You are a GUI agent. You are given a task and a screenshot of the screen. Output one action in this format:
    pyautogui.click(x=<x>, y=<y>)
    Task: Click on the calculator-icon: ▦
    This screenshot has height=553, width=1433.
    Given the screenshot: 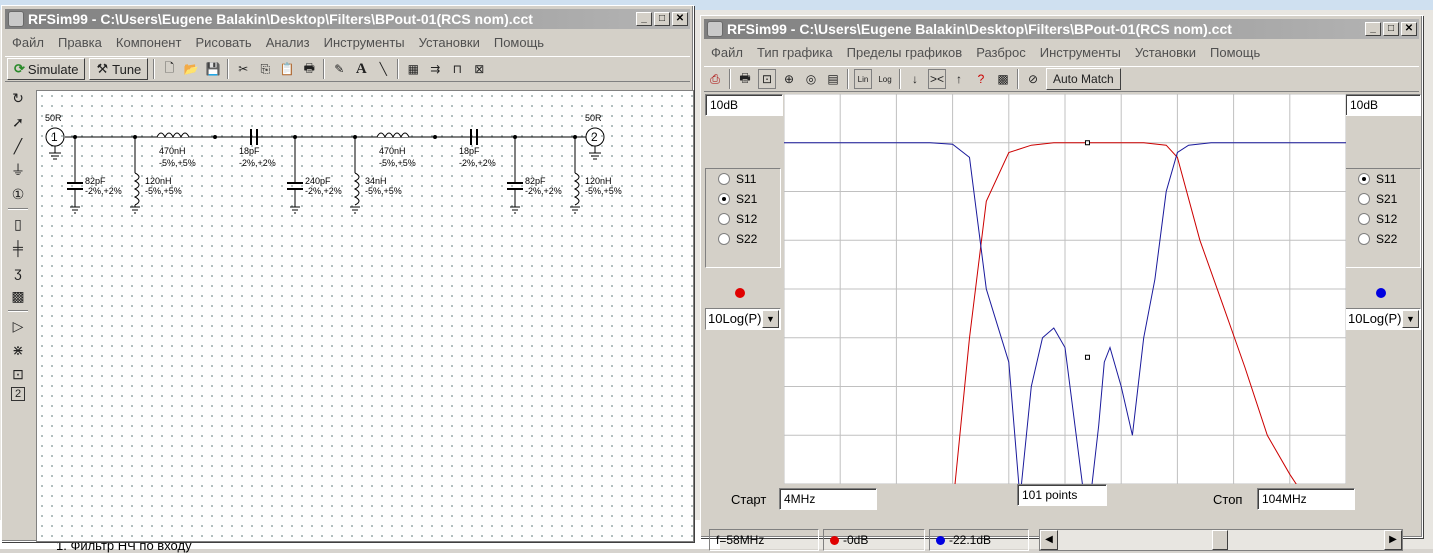 What is the action you would take?
    pyautogui.click(x=413, y=69)
    